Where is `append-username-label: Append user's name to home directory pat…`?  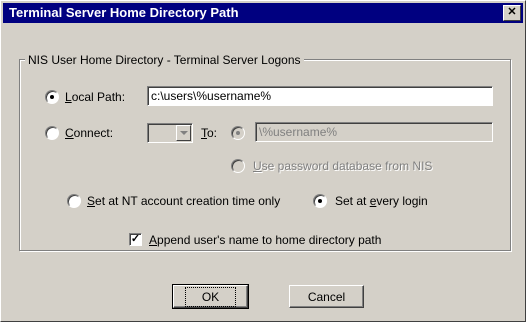 append-username-label: Append user's name to home directory pat… is located at coordinates (265, 240).